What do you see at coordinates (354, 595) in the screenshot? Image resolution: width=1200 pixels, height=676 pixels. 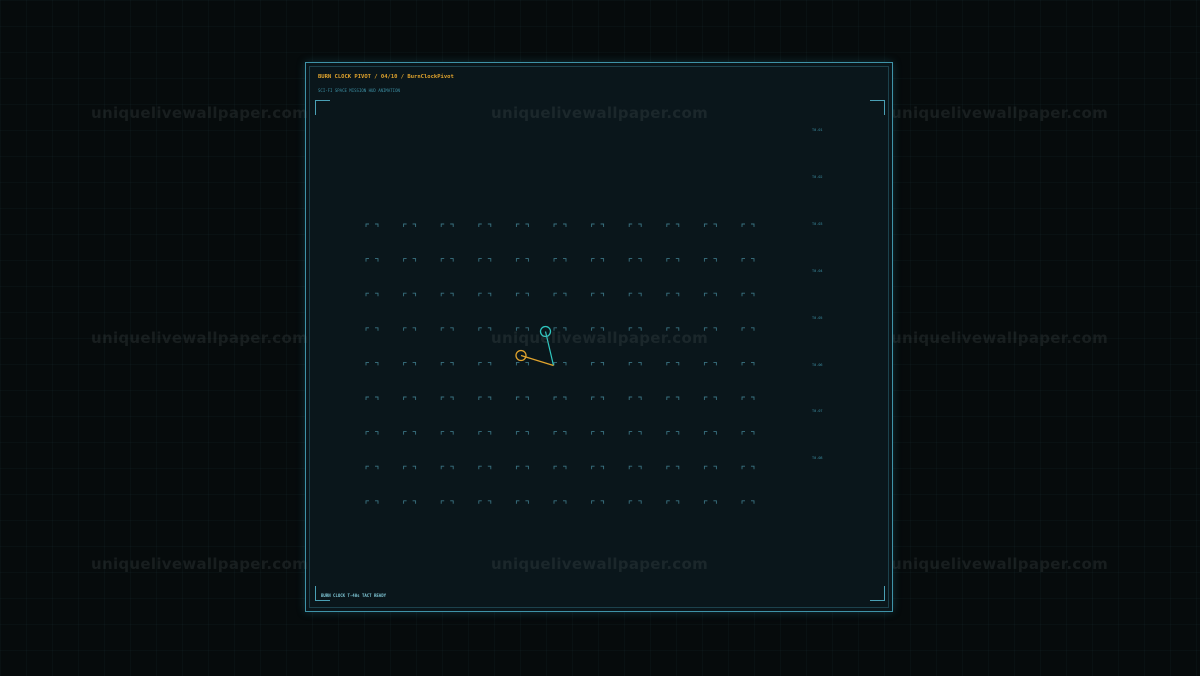 I see `status-readout: BURN CLOCK T-40s TACT READY` at bounding box center [354, 595].